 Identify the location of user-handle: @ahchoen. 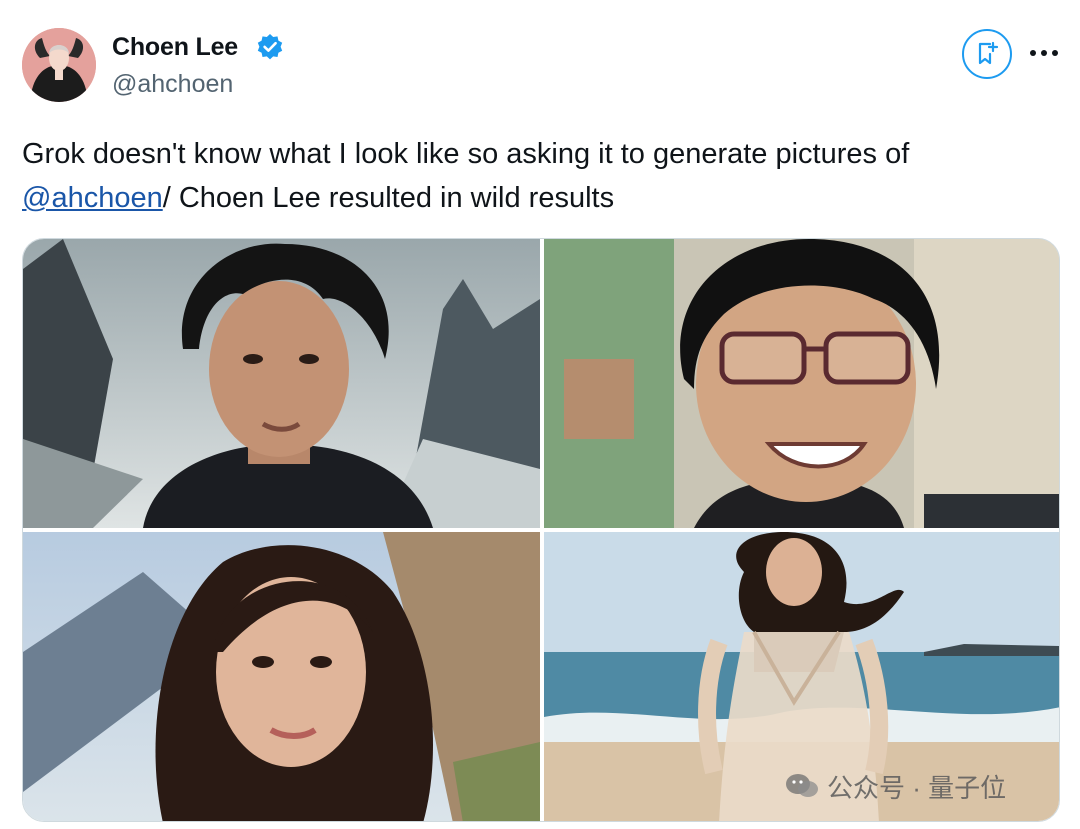
(172, 84).